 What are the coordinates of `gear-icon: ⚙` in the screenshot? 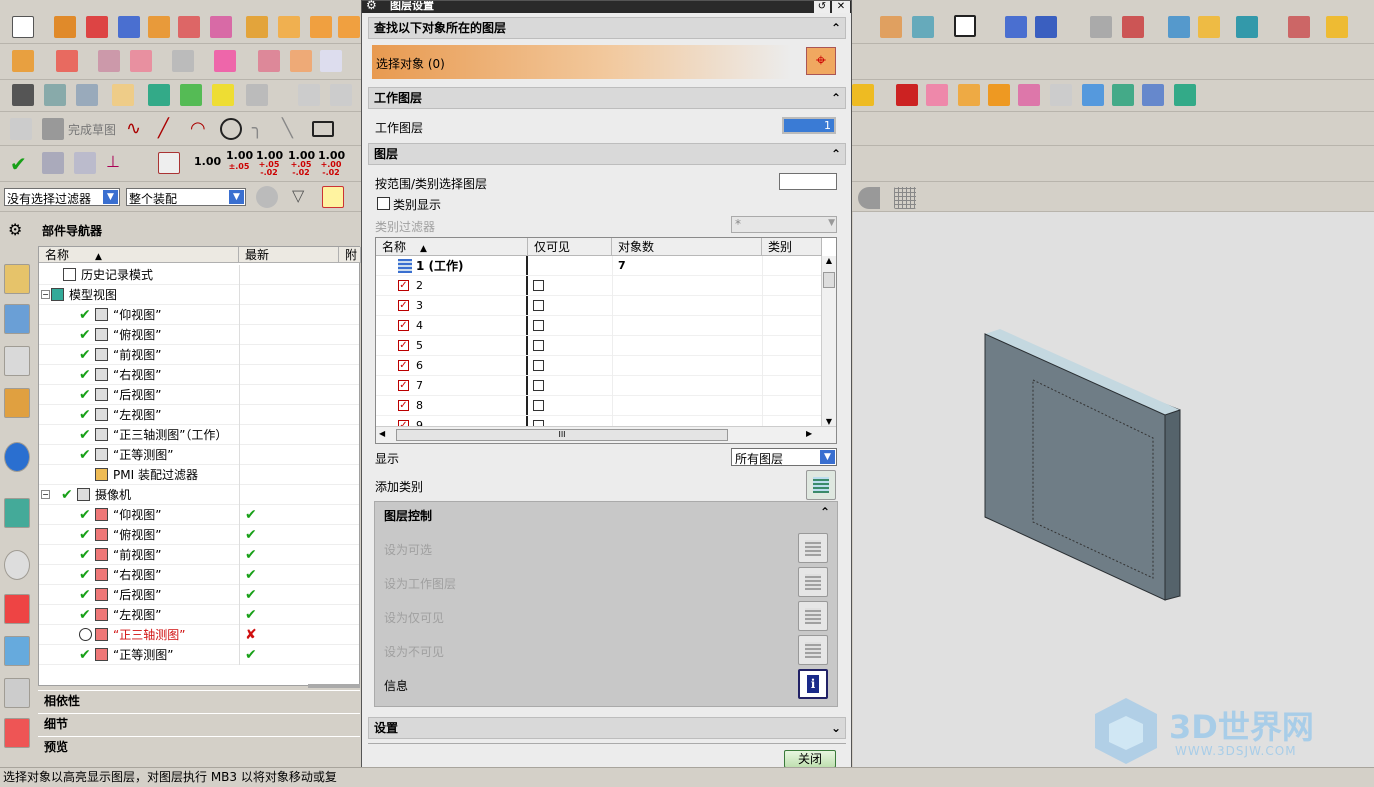 It's located at (371, 6).